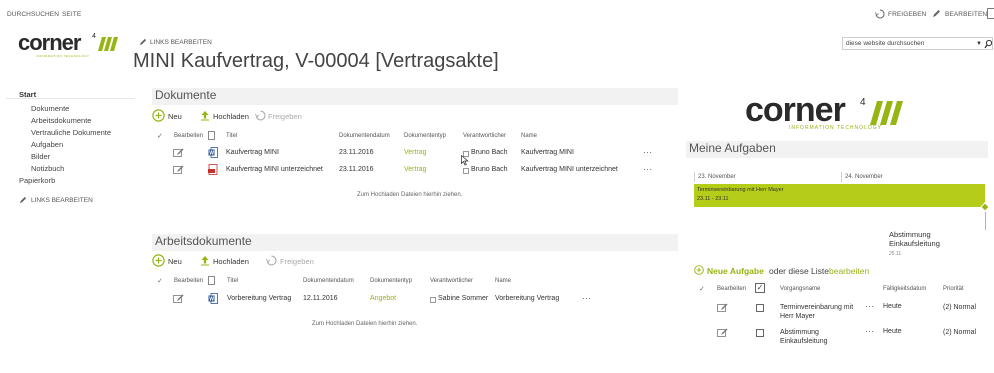 The height and width of the screenshot is (373, 994). What do you see at coordinates (497, 15) in the screenshot?
I see `suite-bar: DURCHSUCHEN SEITE FREIGEBEN BEARBEITEN` at bounding box center [497, 15].